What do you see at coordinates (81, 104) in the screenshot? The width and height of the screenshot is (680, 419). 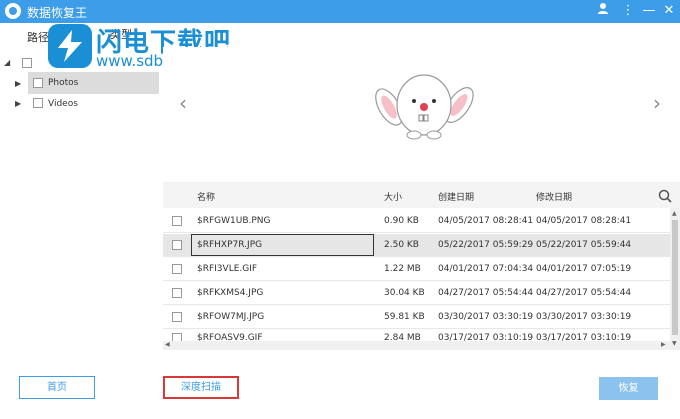 I see `tree-item-videos: ▶ Videos` at bounding box center [81, 104].